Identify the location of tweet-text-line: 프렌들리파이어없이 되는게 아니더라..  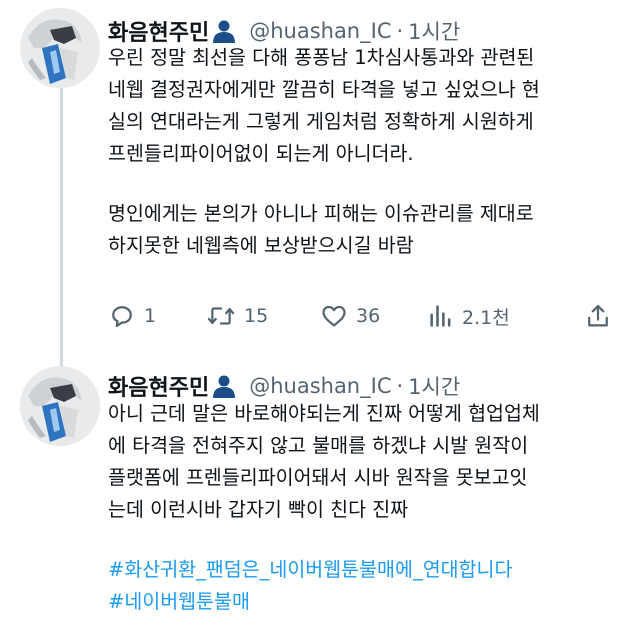
(261, 153).